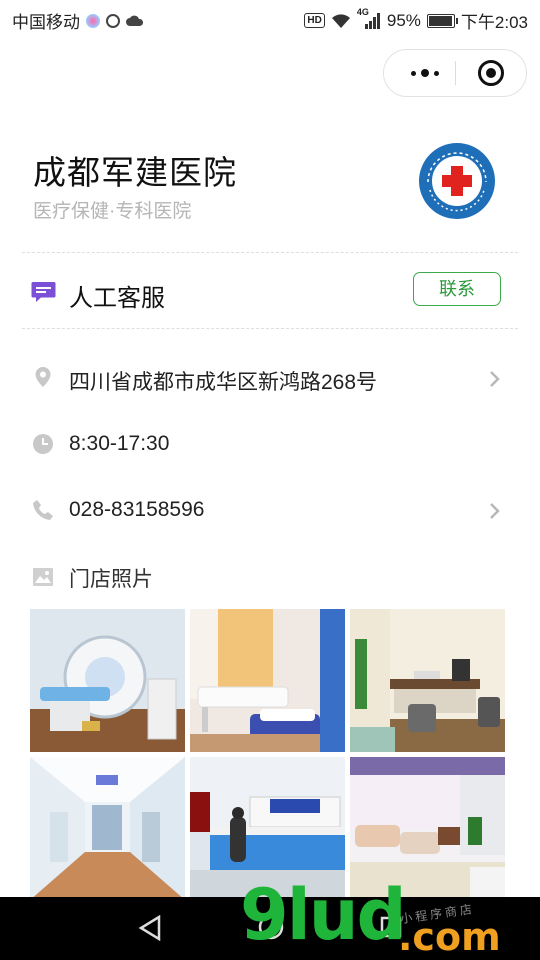 This screenshot has width=540, height=960. Describe the element at coordinates (107, 828) in the screenshot. I see `store-photo-corridor` at that location.